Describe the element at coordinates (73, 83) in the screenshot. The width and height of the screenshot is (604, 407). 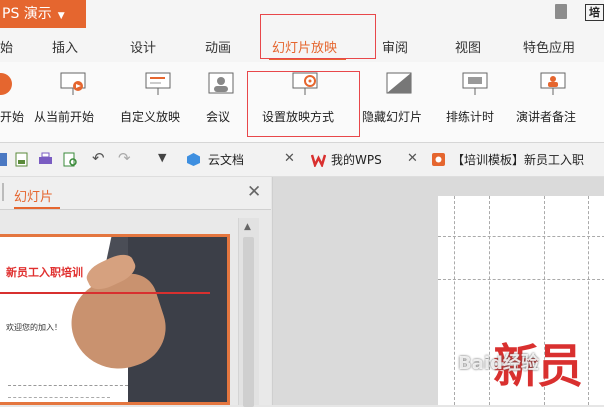
I see `play-current-icon` at that location.